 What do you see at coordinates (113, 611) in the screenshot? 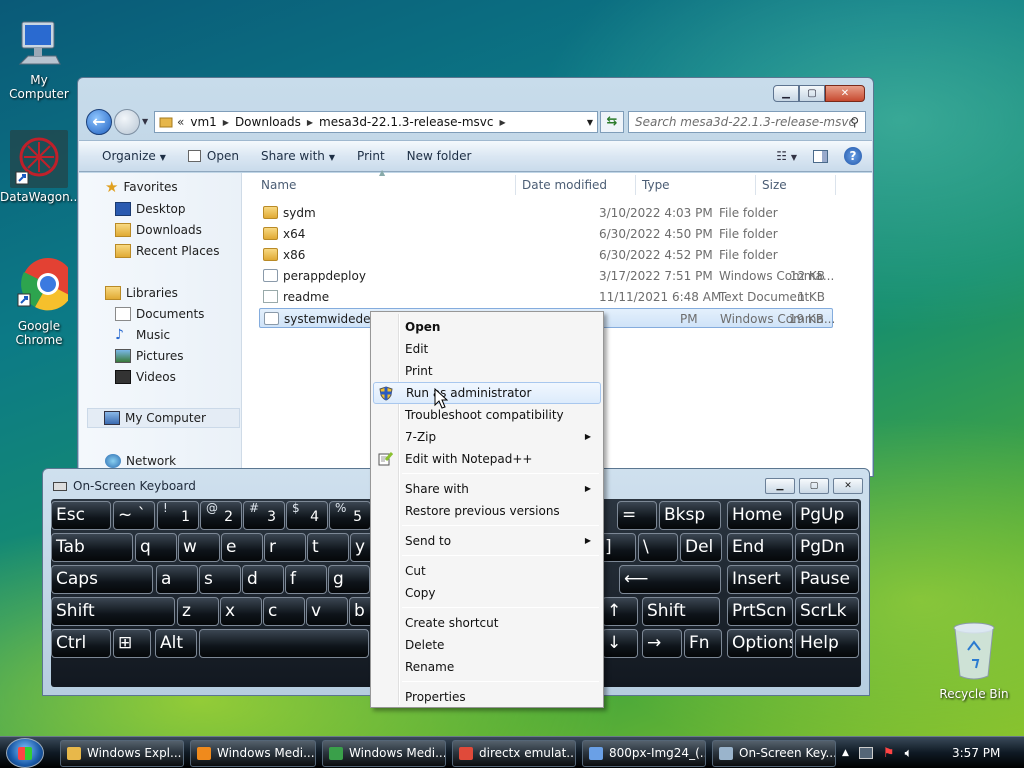
I see `key-shift: Shift` at bounding box center [113, 611].